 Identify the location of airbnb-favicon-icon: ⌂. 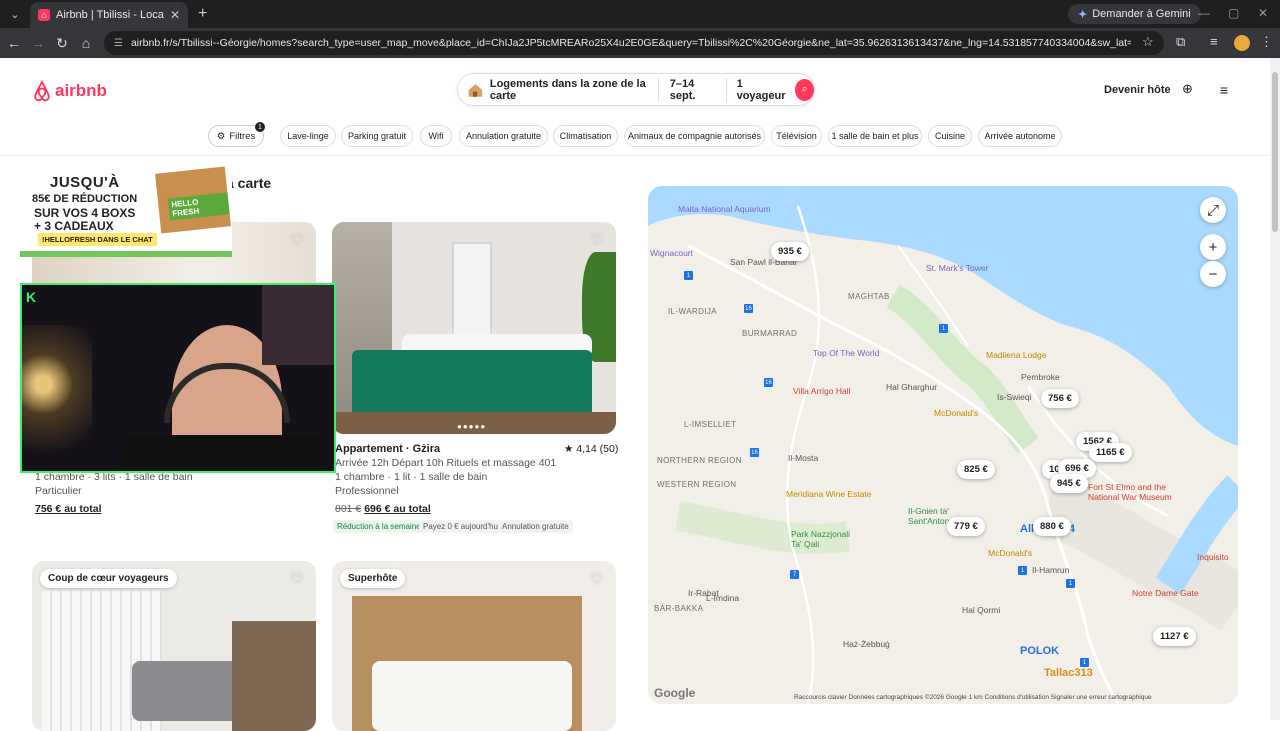
(44, 15).